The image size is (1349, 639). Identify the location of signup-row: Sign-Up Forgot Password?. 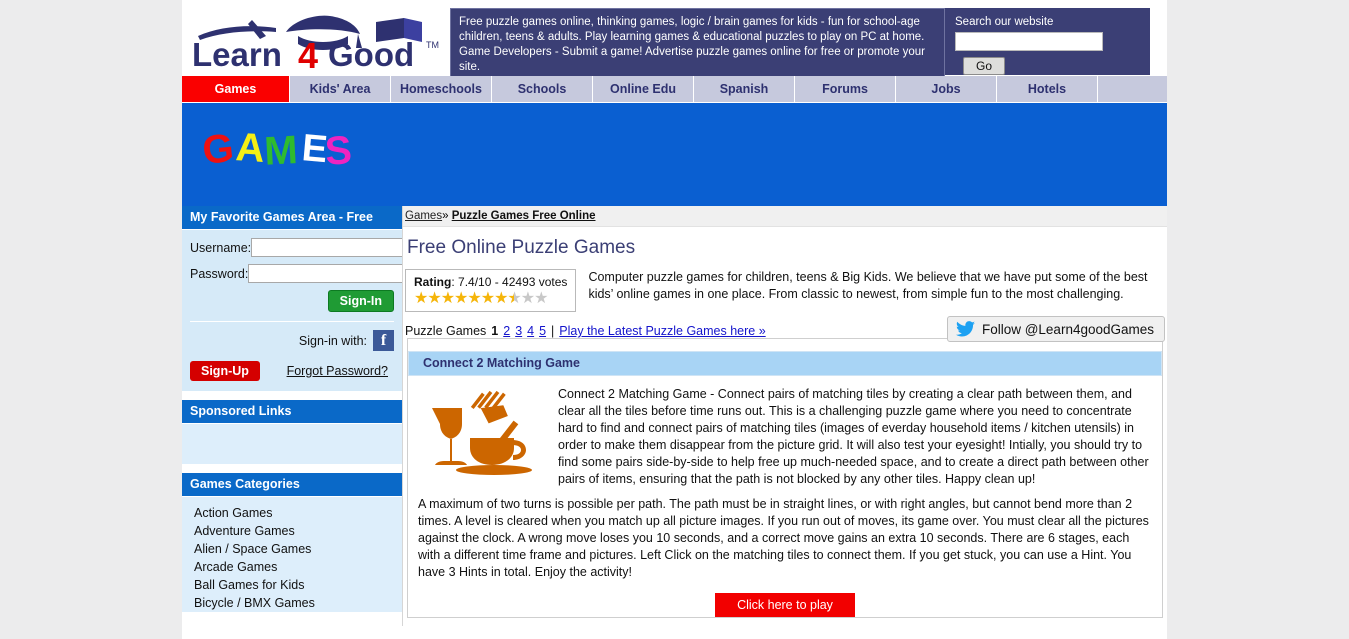
(292, 371).